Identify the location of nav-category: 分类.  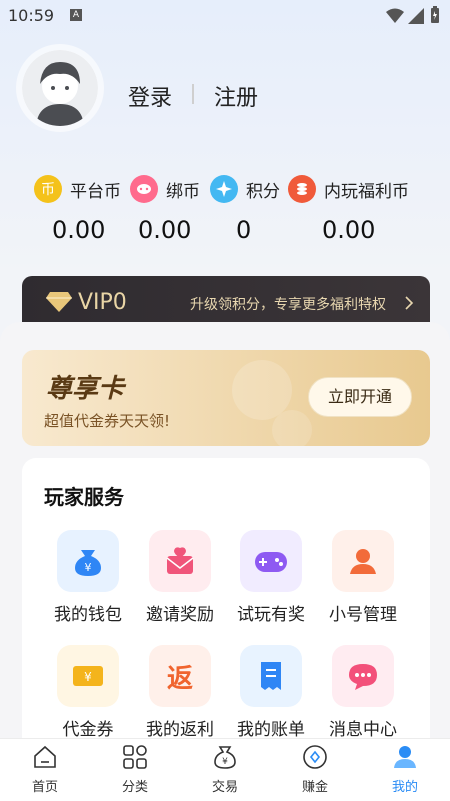
(135, 769).